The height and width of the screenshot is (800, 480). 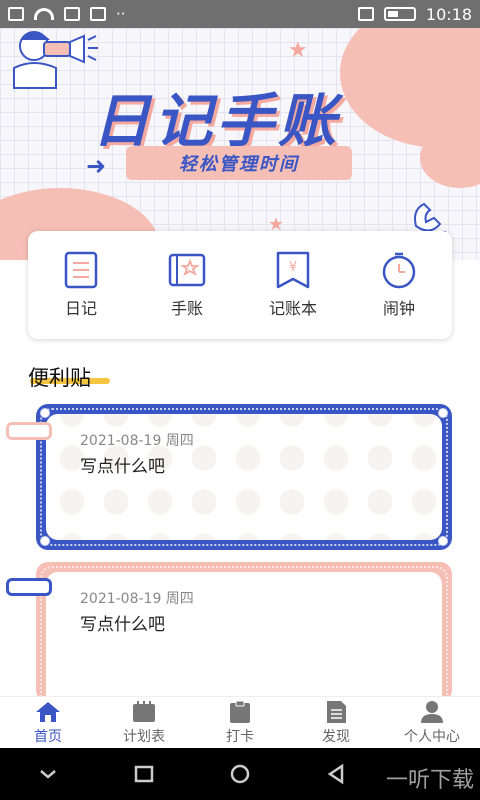 What do you see at coordinates (432, 711) in the screenshot?
I see `user-icon` at bounding box center [432, 711].